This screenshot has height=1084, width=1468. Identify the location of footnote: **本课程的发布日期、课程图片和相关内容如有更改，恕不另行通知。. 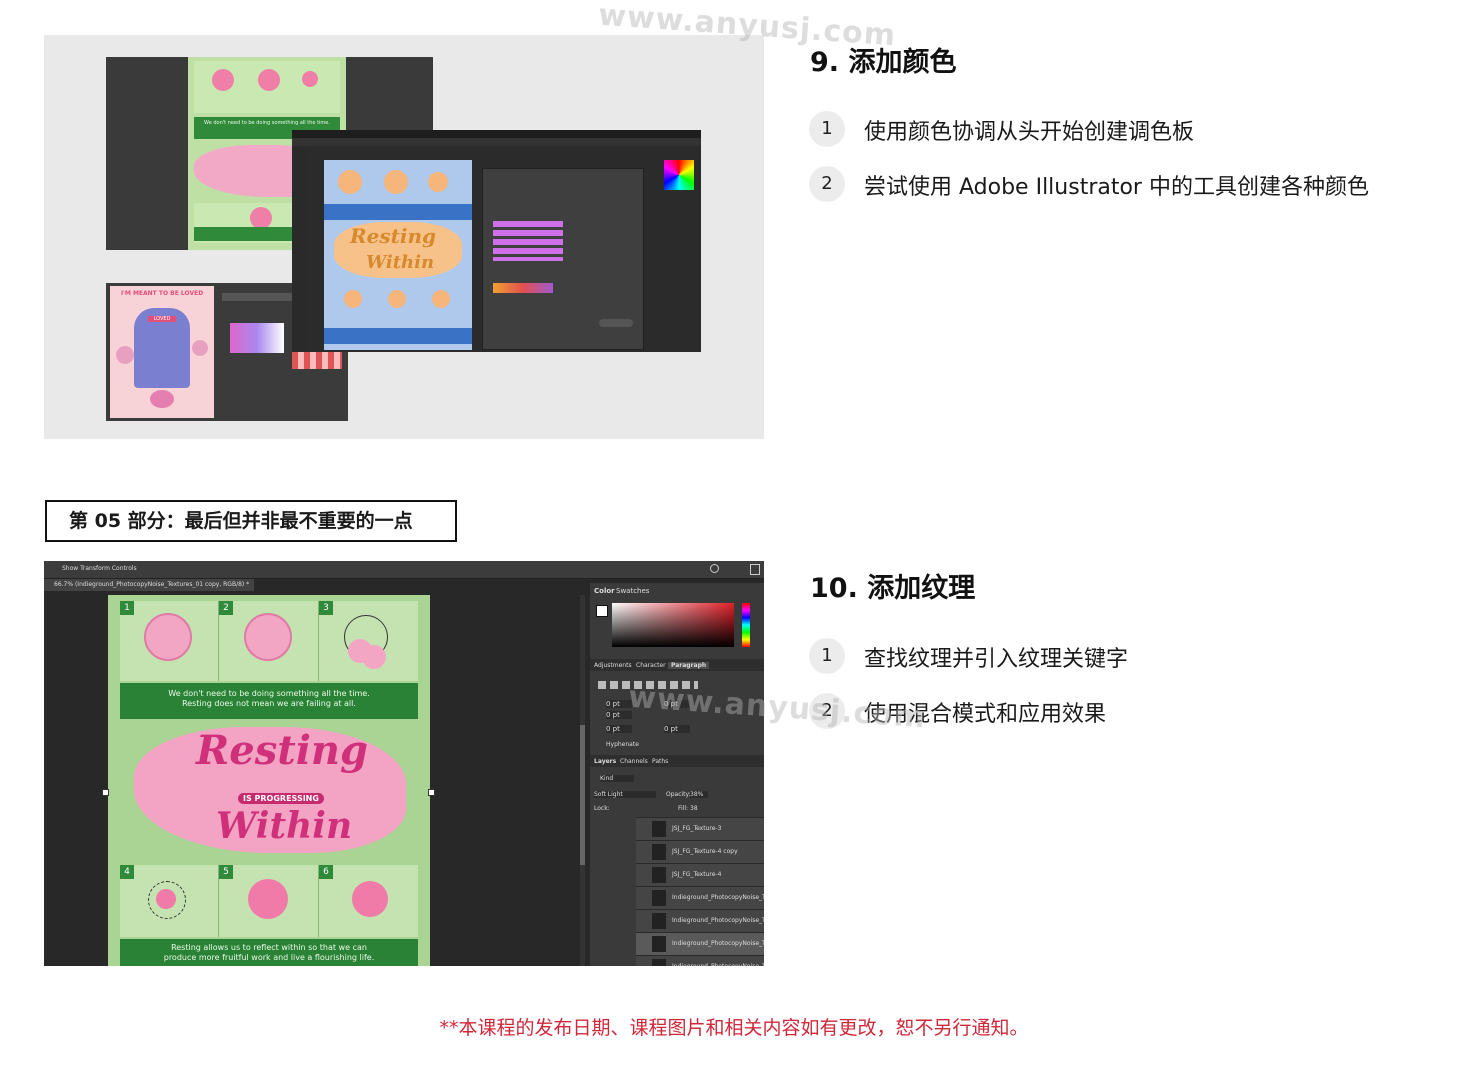
(734, 1028).